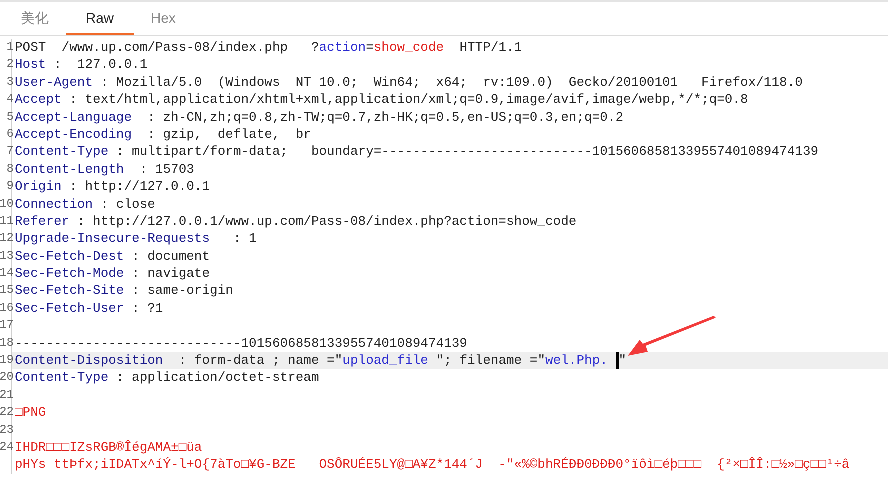 The width and height of the screenshot is (888, 481). I want to click on line-number: 15, so click(7, 291).